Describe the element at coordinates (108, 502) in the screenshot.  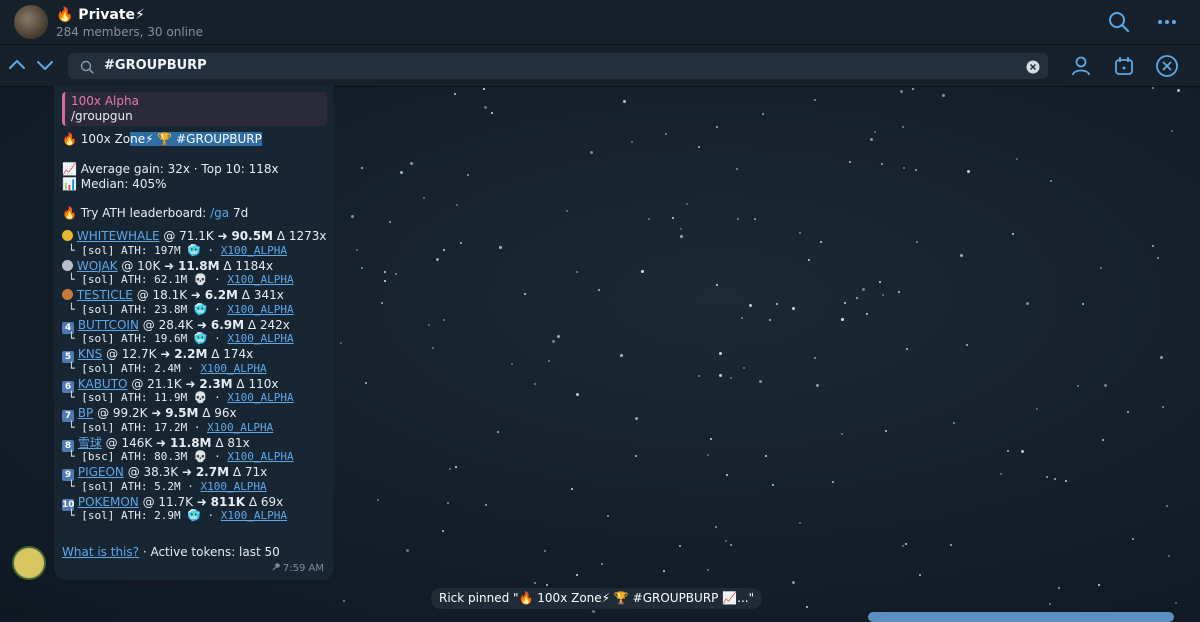
I see `token-link: POKEMON` at that location.